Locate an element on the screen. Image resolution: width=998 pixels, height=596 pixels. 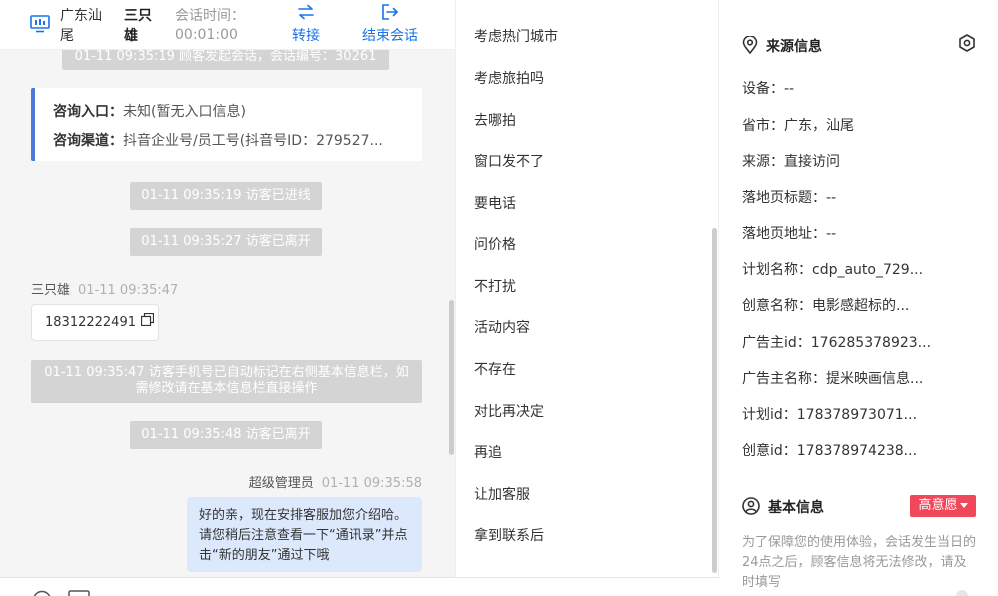
emoji-icon is located at coordinates (42, 593).